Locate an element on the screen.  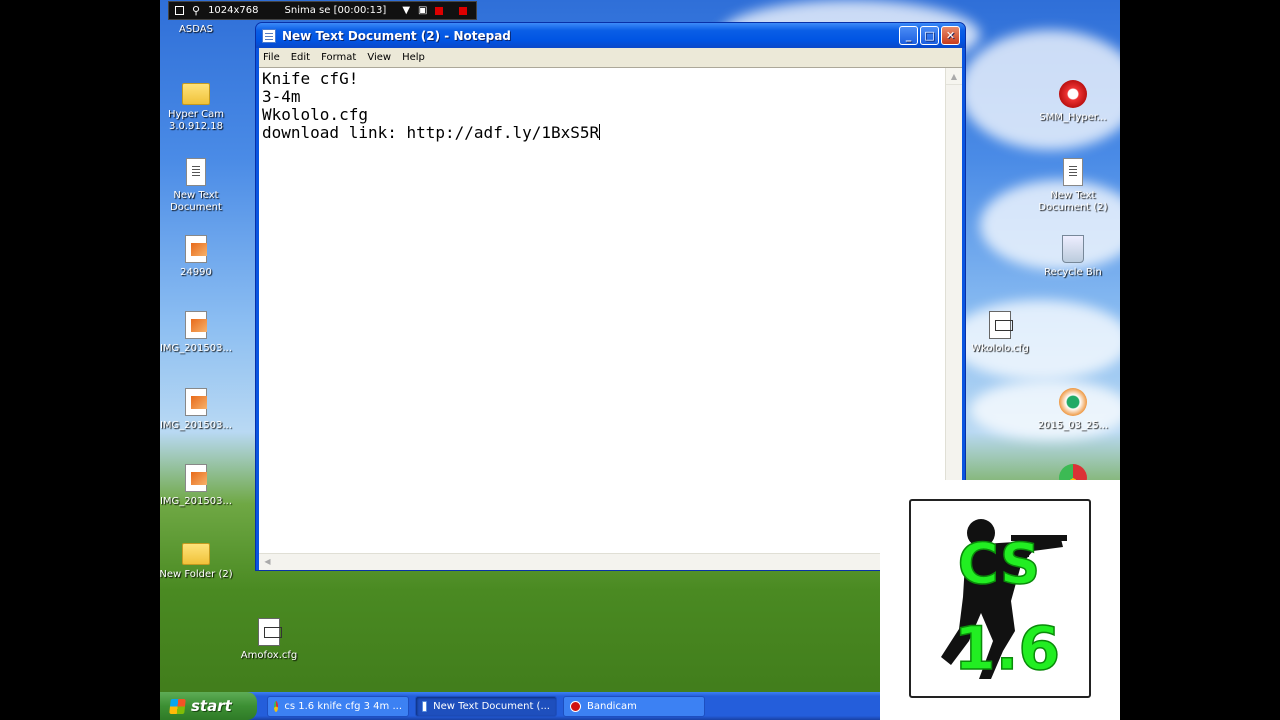
stop-icon is located at coordinates (463, 10).